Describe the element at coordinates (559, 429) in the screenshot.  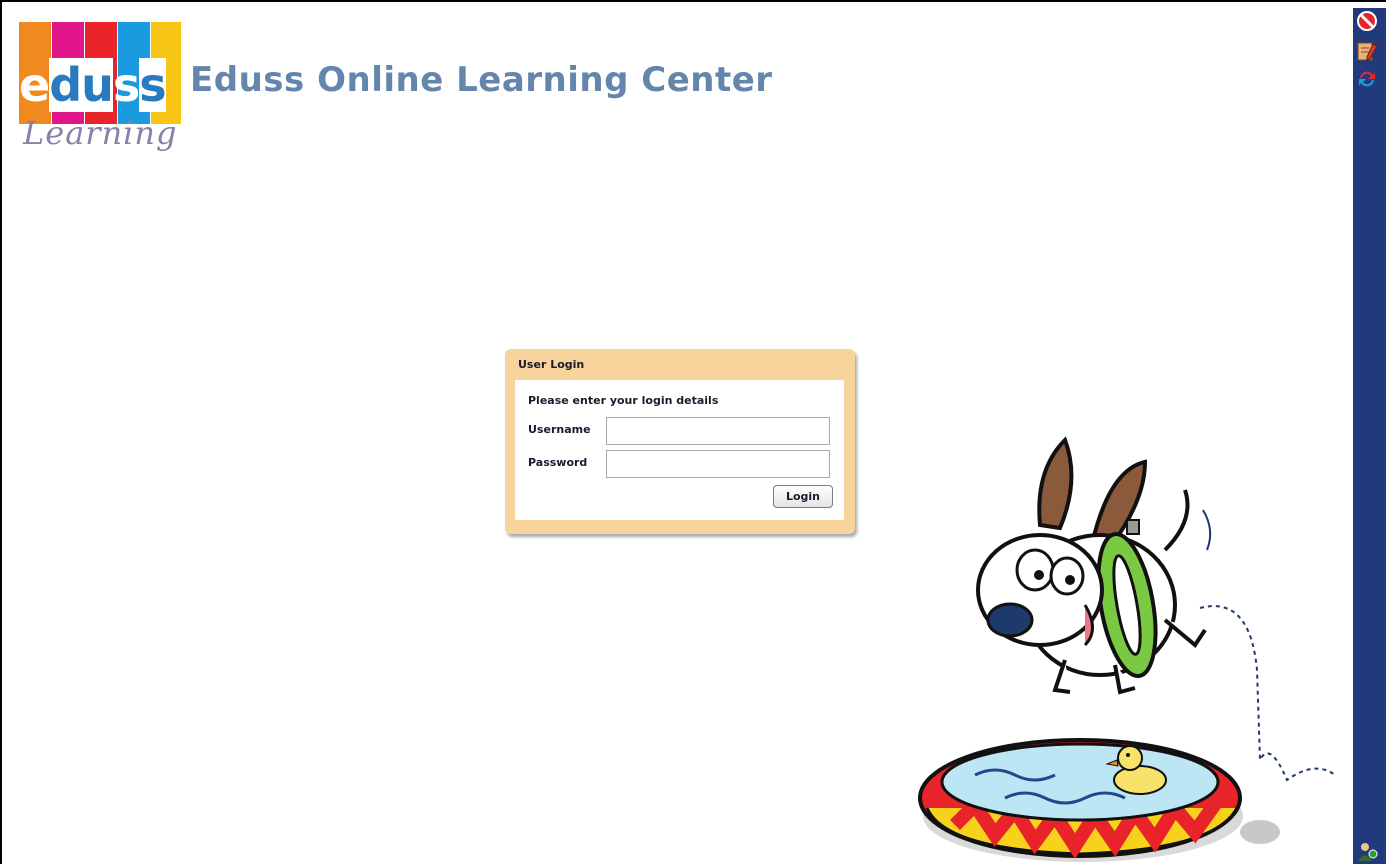
I see `username-label: Username` at that location.